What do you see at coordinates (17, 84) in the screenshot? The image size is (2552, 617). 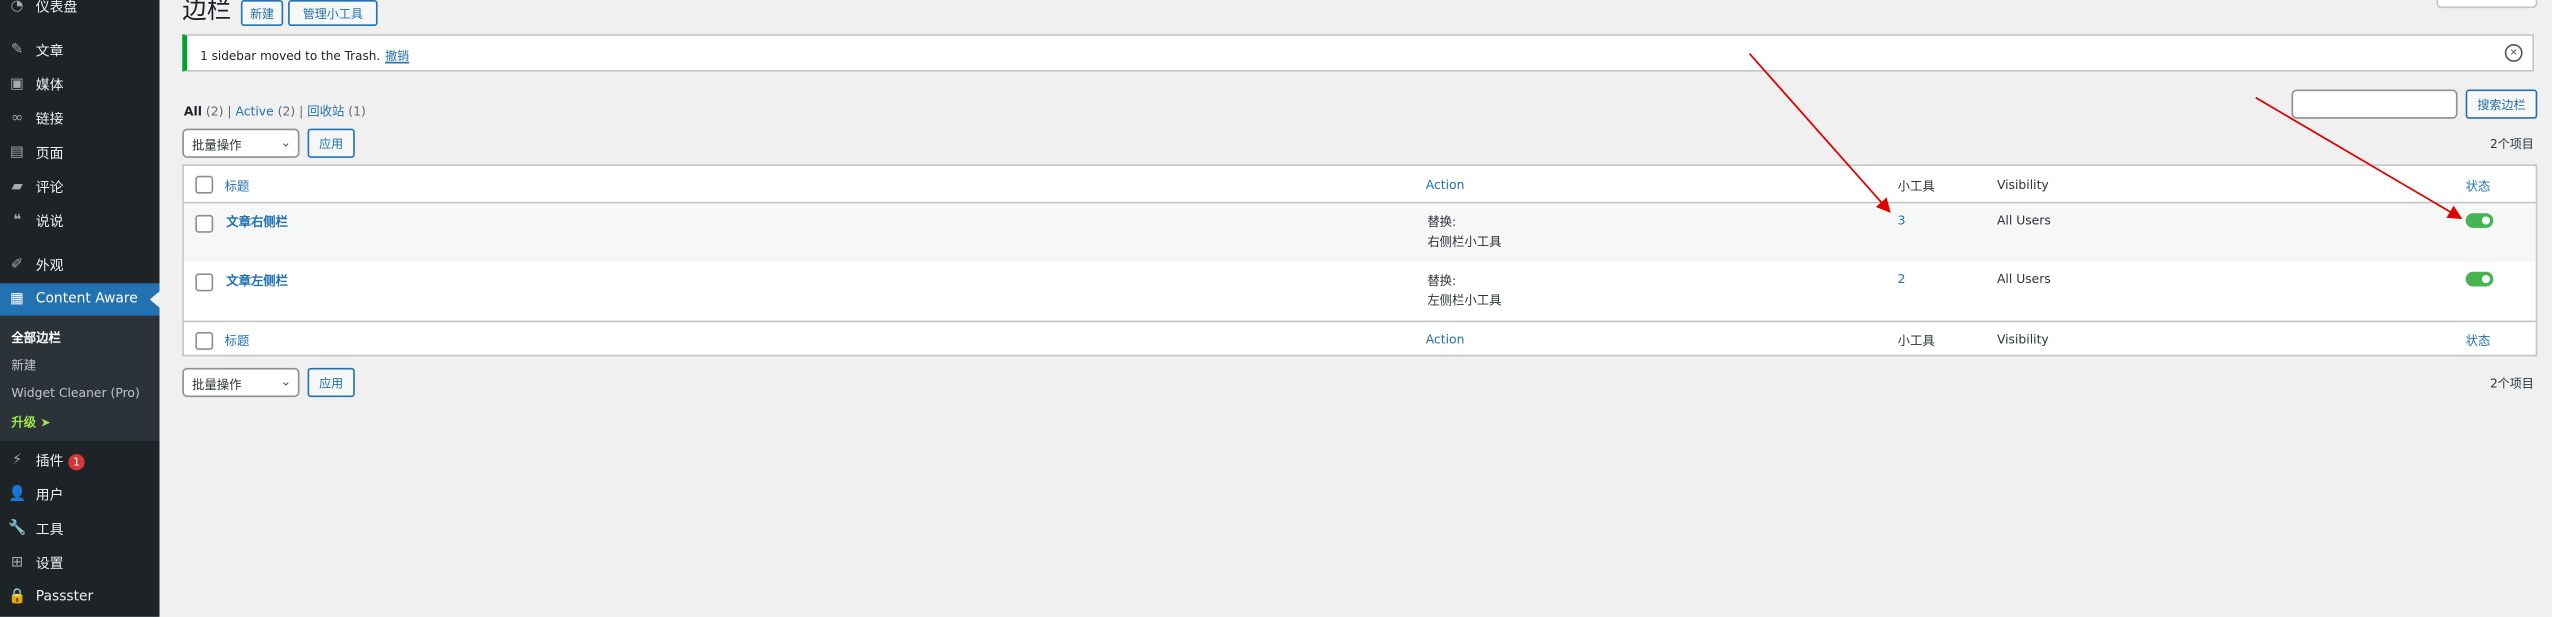 I see `media-icon: ▣` at bounding box center [17, 84].